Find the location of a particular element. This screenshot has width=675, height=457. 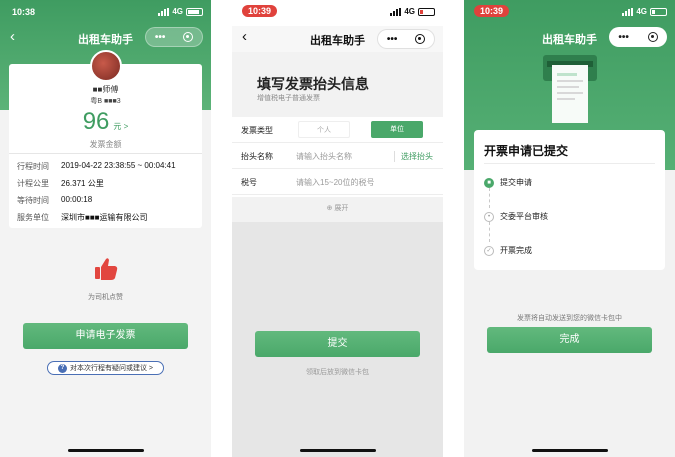

type-option-company: 单位 is located at coordinates (397, 129).